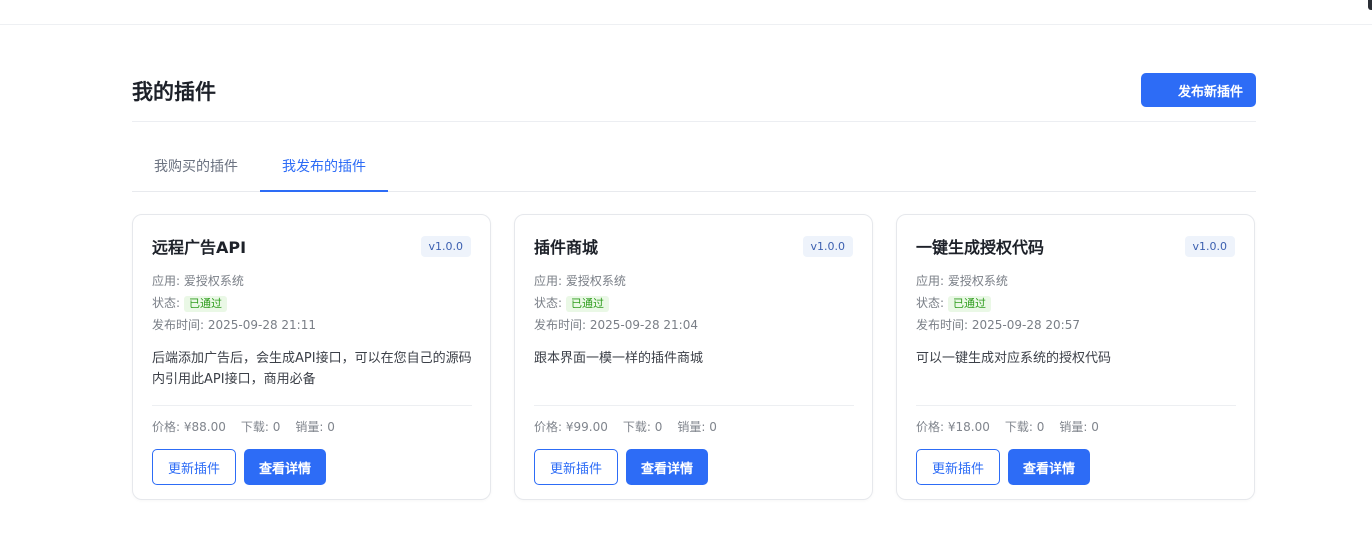 The width and height of the screenshot is (1372, 551). What do you see at coordinates (312, 246) in the screenshot?
I see `card-header: 远程广告API v1.0.0` at bounding box center [312, 246].